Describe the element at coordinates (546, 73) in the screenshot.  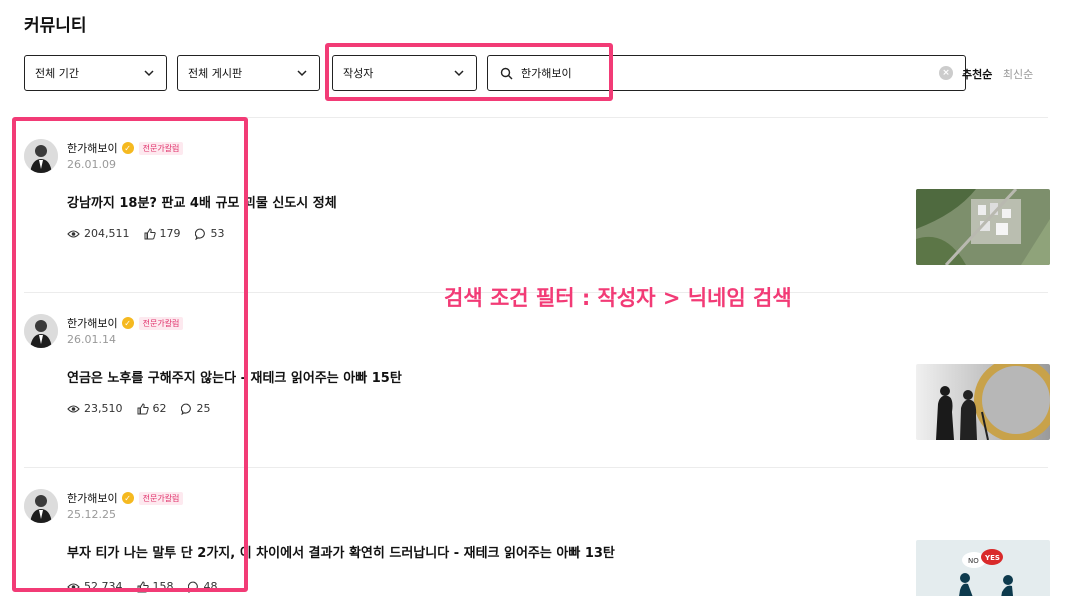
I see `search-input-value: 한가해보이` at that location.